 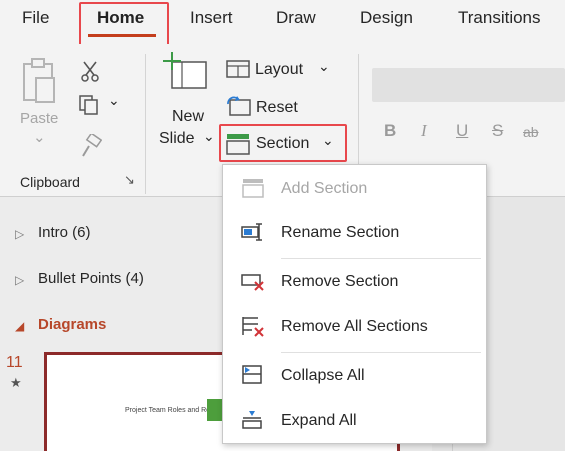 I want to click on animation-star-icon: ★, so click(x=16, y=382).